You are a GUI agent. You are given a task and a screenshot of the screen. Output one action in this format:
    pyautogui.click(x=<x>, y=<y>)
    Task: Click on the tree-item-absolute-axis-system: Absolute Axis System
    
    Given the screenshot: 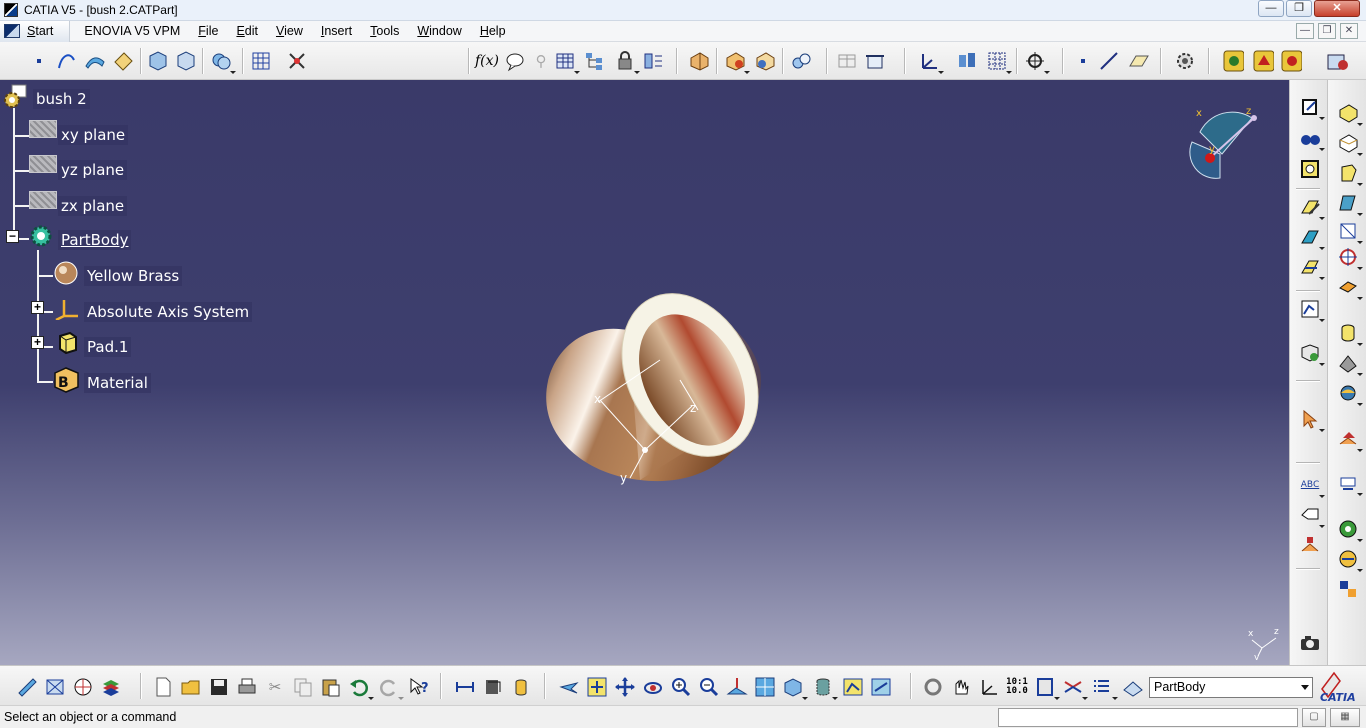 What is the action you would take?
    pyautogui.click(x=168, y=312)
    